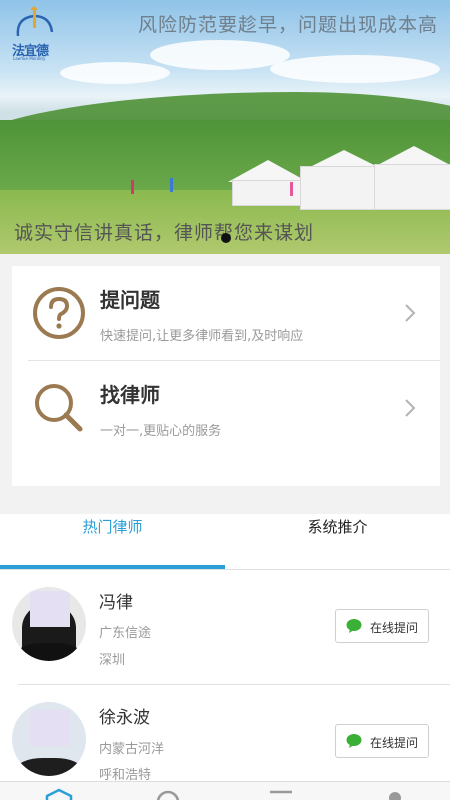  What do you see at coordinates (35, 21) in the screenshot?
I see `logo-mark-icon` at bounding box center [35, 21].